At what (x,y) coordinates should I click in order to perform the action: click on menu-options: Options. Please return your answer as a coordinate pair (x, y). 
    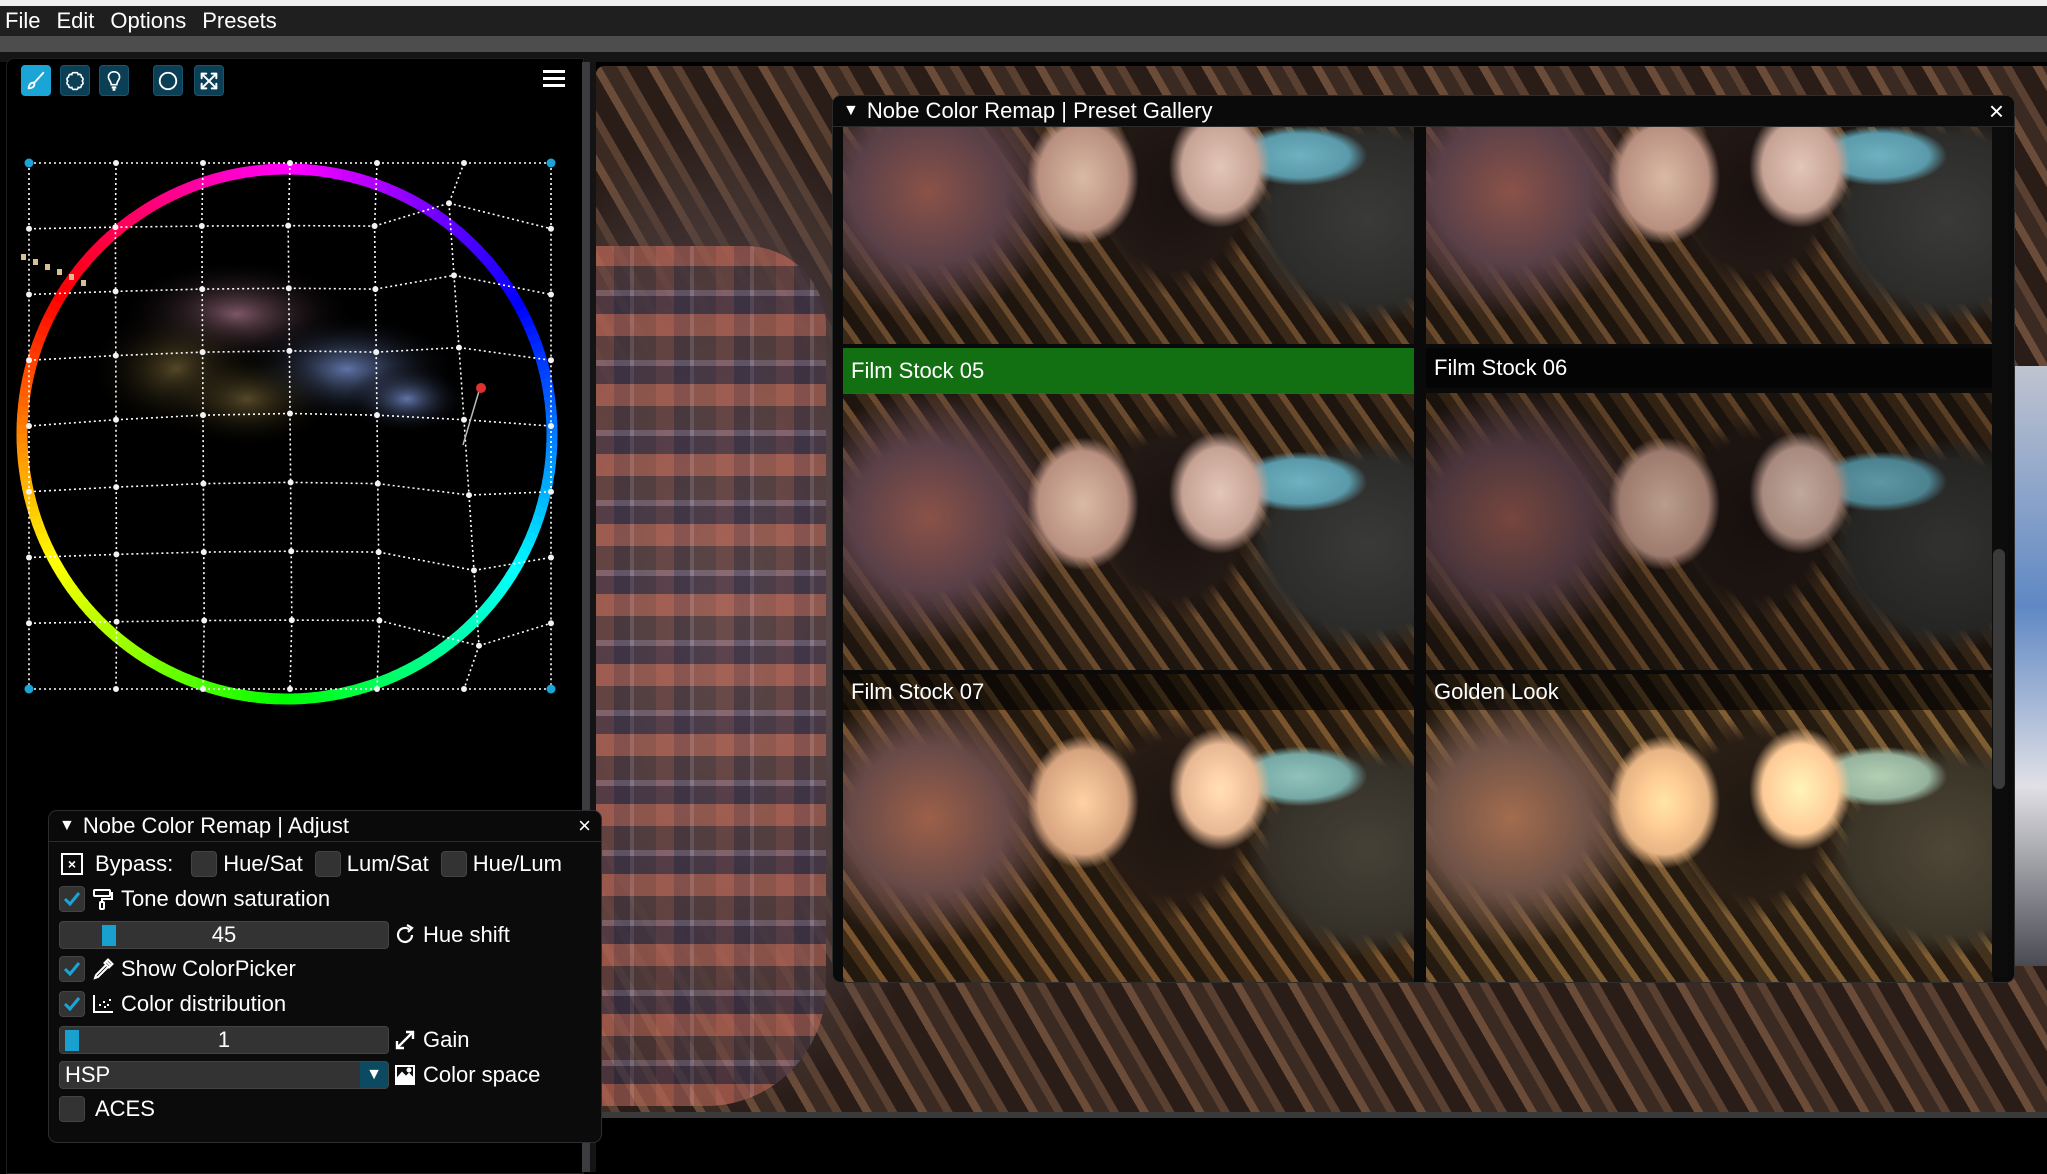
    Looking at the image, I should click on (151, 21).